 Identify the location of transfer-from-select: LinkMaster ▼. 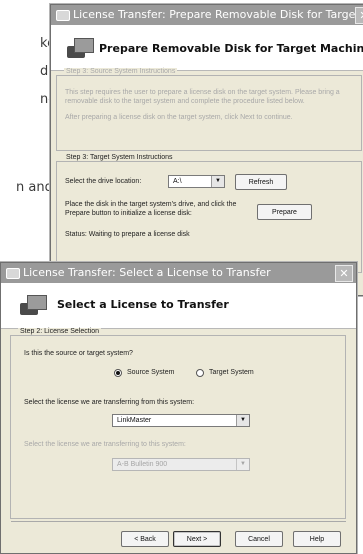
(181, 420).